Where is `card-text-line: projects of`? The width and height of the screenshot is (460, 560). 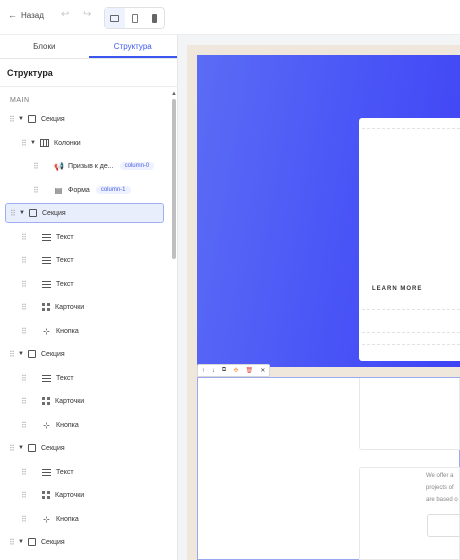
card-text-line: projects of is located at coordinates (440, 488).